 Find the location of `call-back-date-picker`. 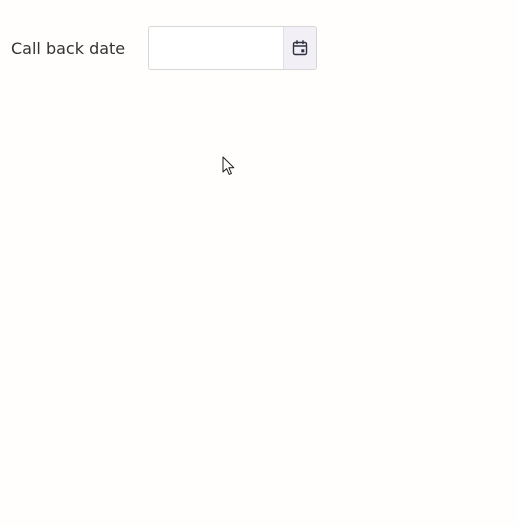

call-back-date-picker is located at coordinates (232, 48).